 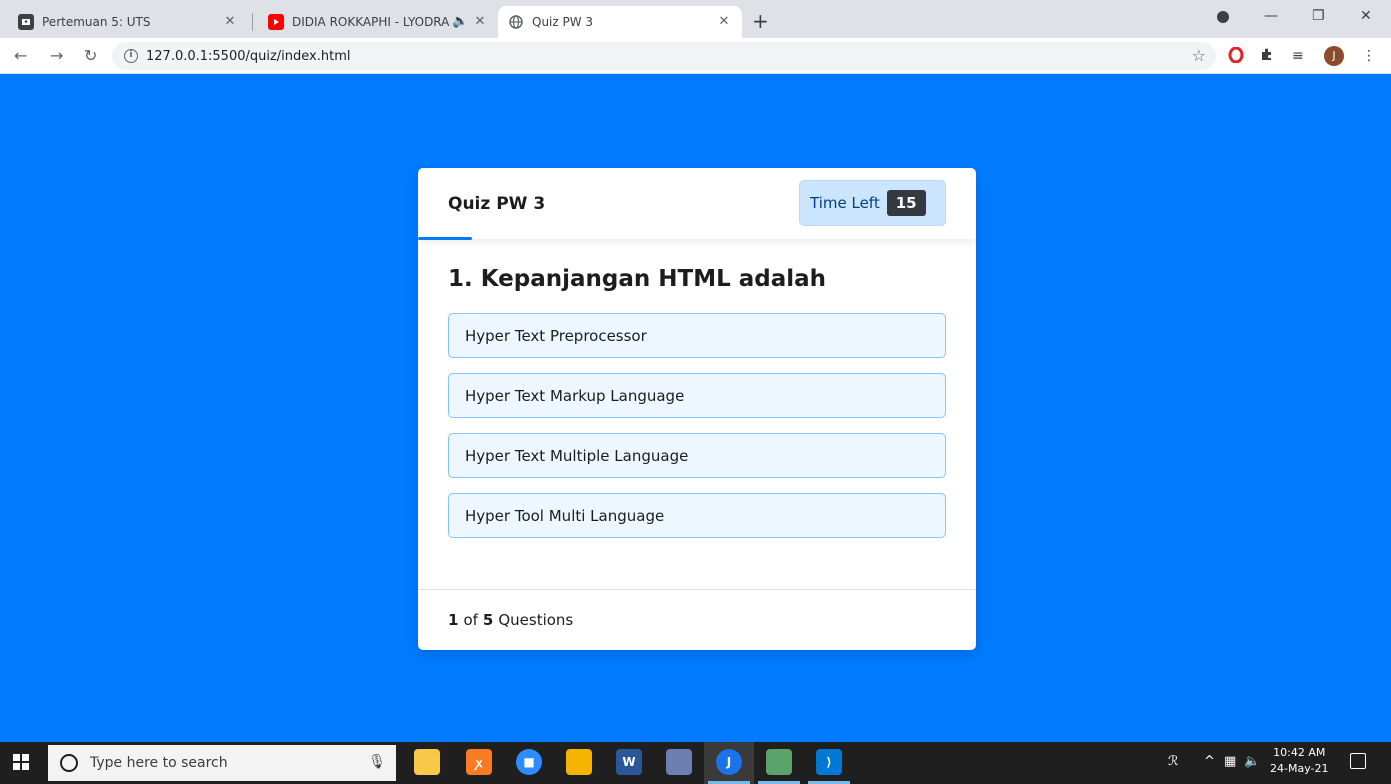 What do you see at coordinates (377, 762) in the screenshot?
I see `microphone-icon: 🎙` at bounding box center [377, 762].